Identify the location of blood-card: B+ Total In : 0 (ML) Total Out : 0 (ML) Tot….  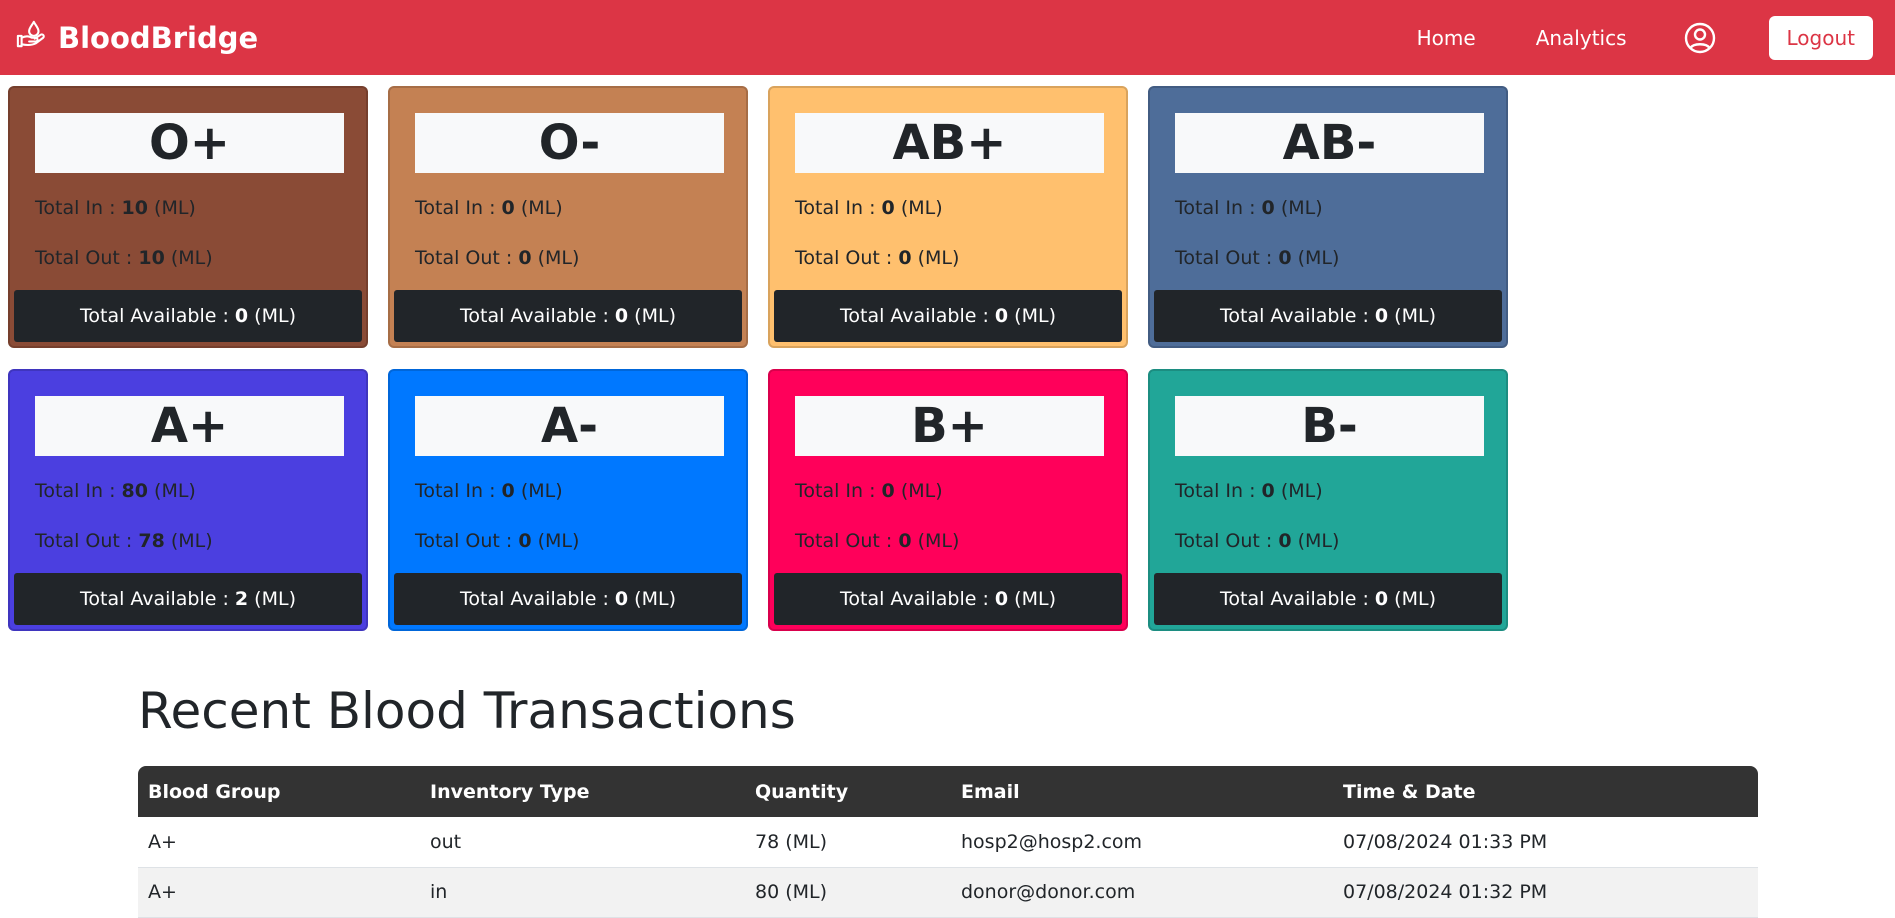
(948, 500).